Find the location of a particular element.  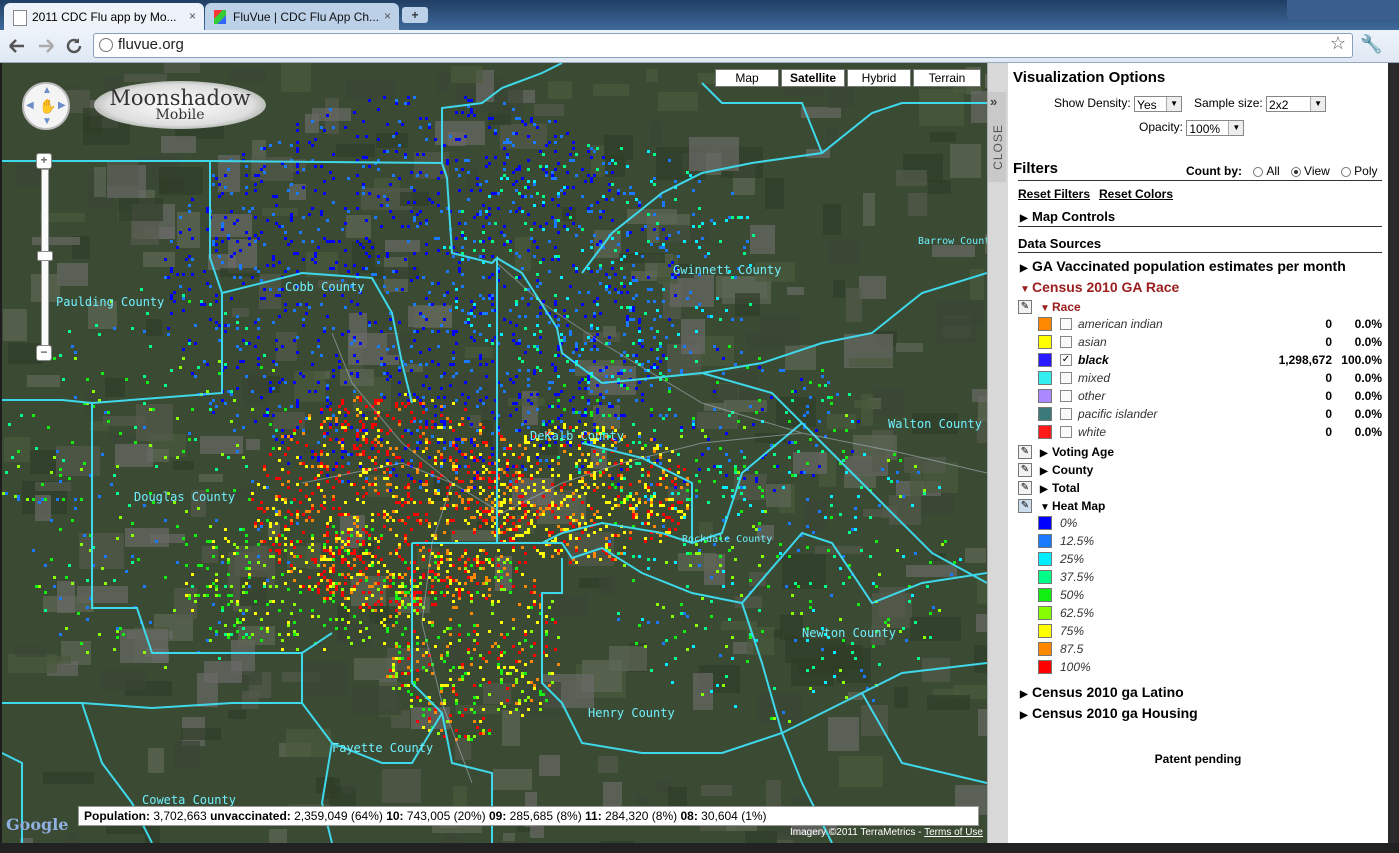

zoom-out-button: − is located at coordinates (44, 353).